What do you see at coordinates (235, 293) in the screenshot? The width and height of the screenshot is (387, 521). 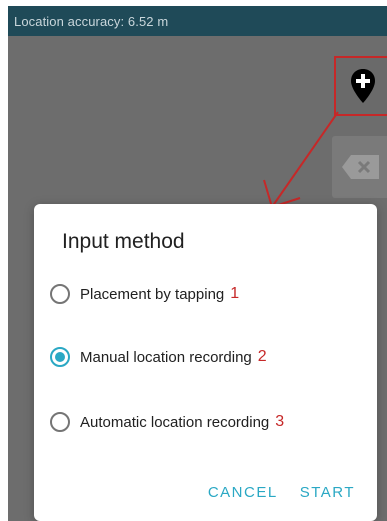 I see `annotation-number: 1` at bounding box center [235, 293].